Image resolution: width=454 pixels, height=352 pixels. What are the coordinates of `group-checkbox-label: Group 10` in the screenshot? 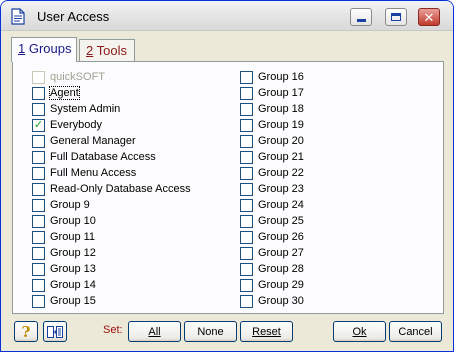 It's located at (73, 221).